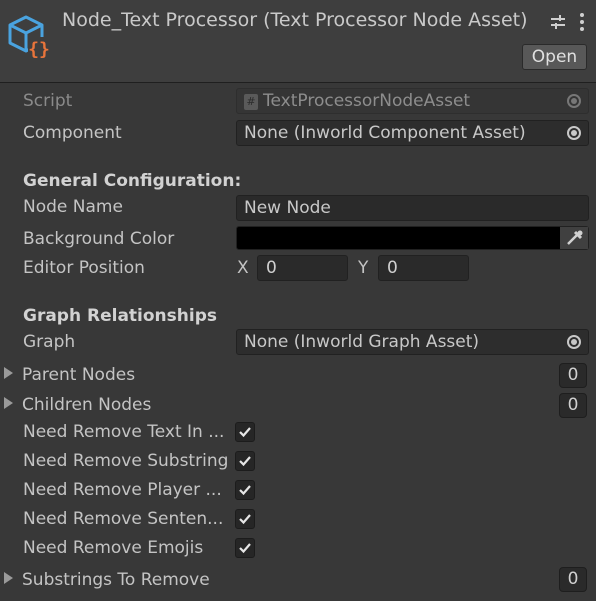 This screenshot has height=601, width=596. I want to click on need-remove-player-checkbox, so click(245, 490).